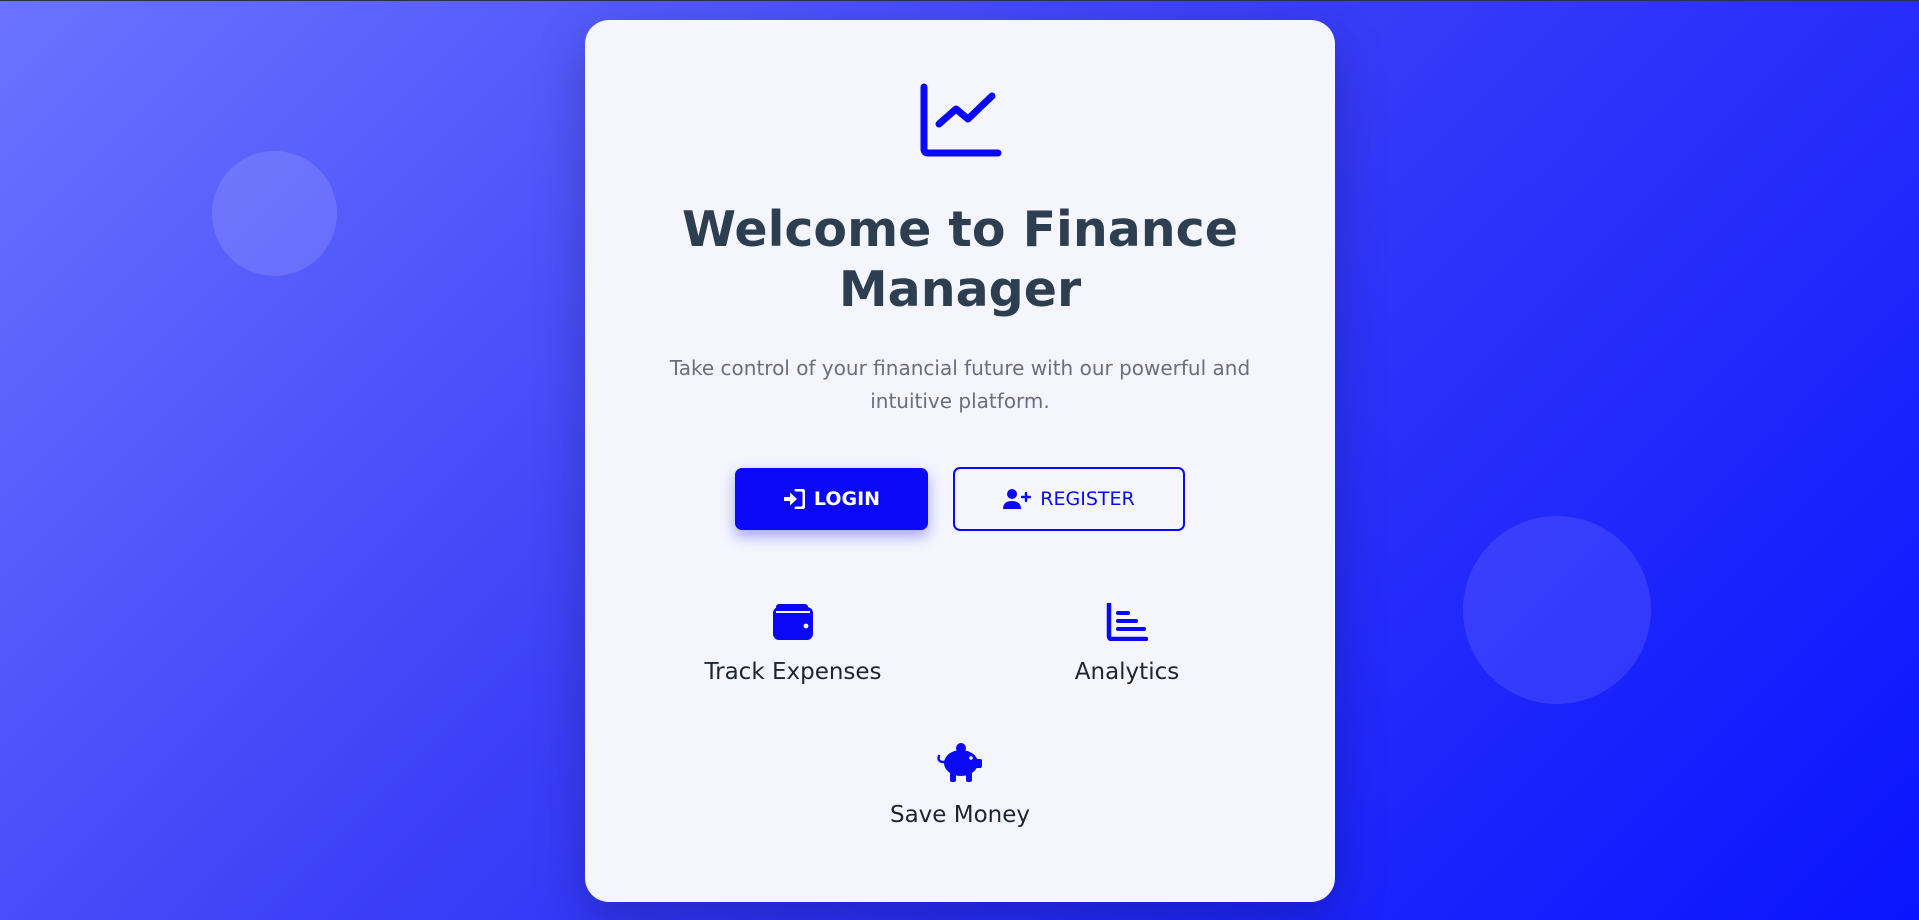 The width and height of the screenshot is (1919, 920). Describe the element at coordinates (959, 762) in the screenshot. I see `piggy-bank-icon` at that location.